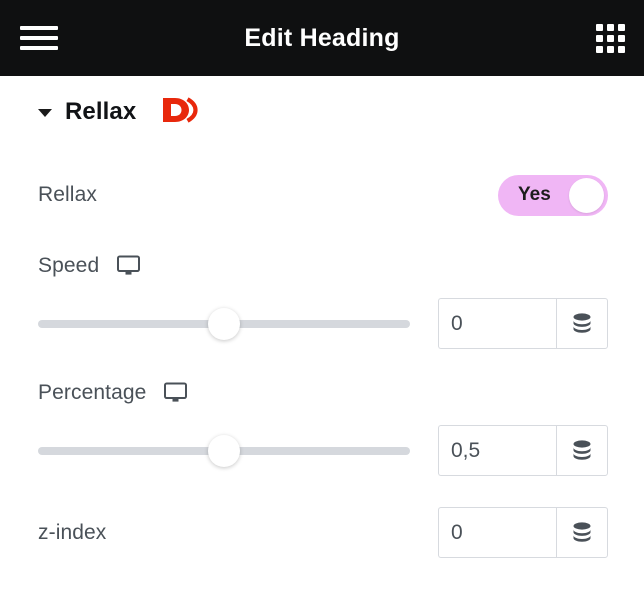 The width and height of the screenshot is (644, 594). Describe the element at coordinates (586, 195) in the screenshot. I see `toggle-knob` at that location.